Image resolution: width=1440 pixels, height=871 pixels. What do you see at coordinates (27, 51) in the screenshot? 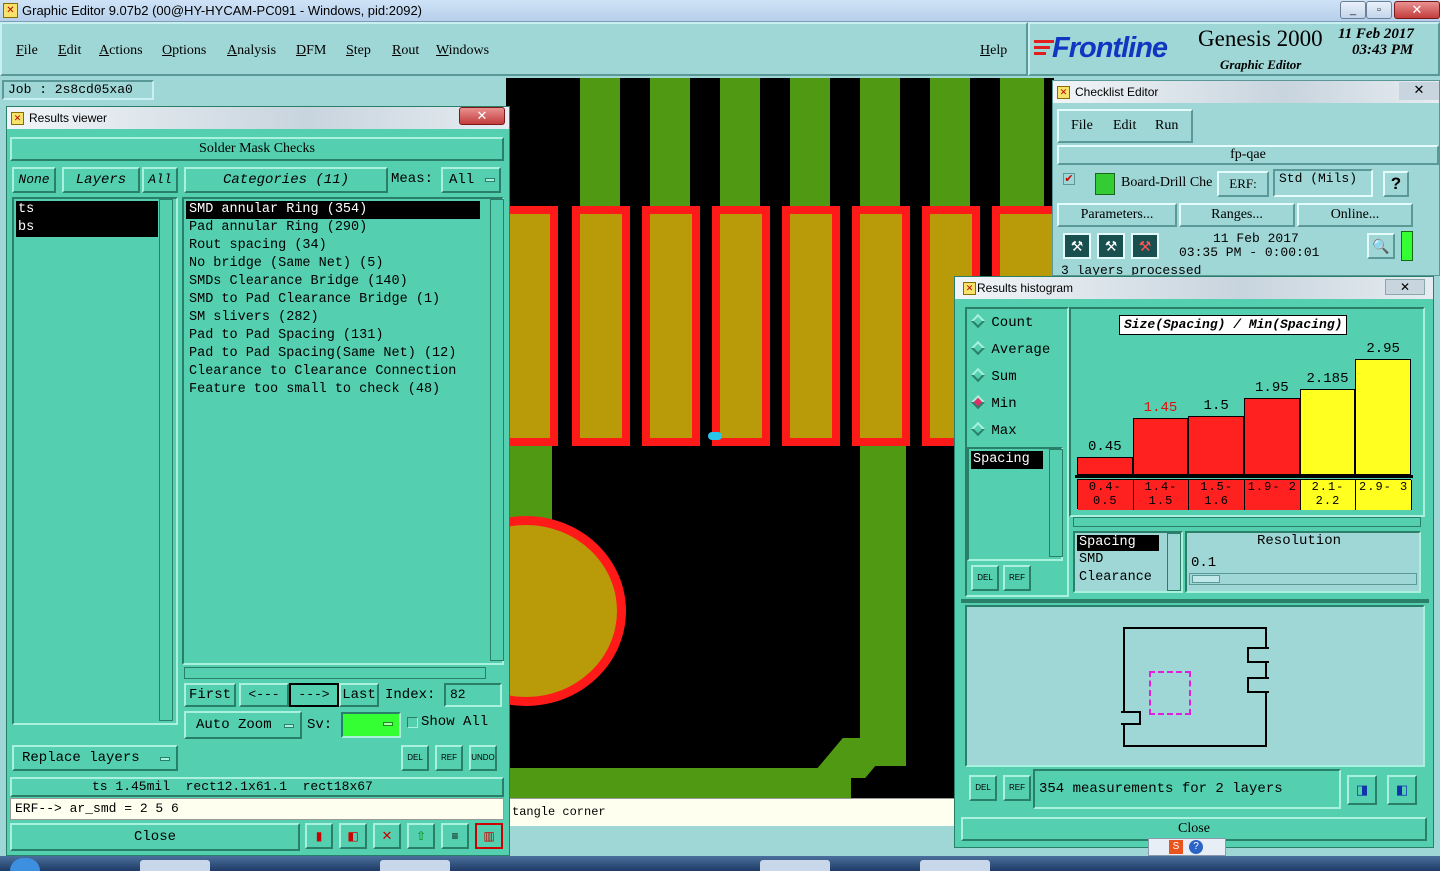
I see `menu-file: File` at bounding box center [27, 51].